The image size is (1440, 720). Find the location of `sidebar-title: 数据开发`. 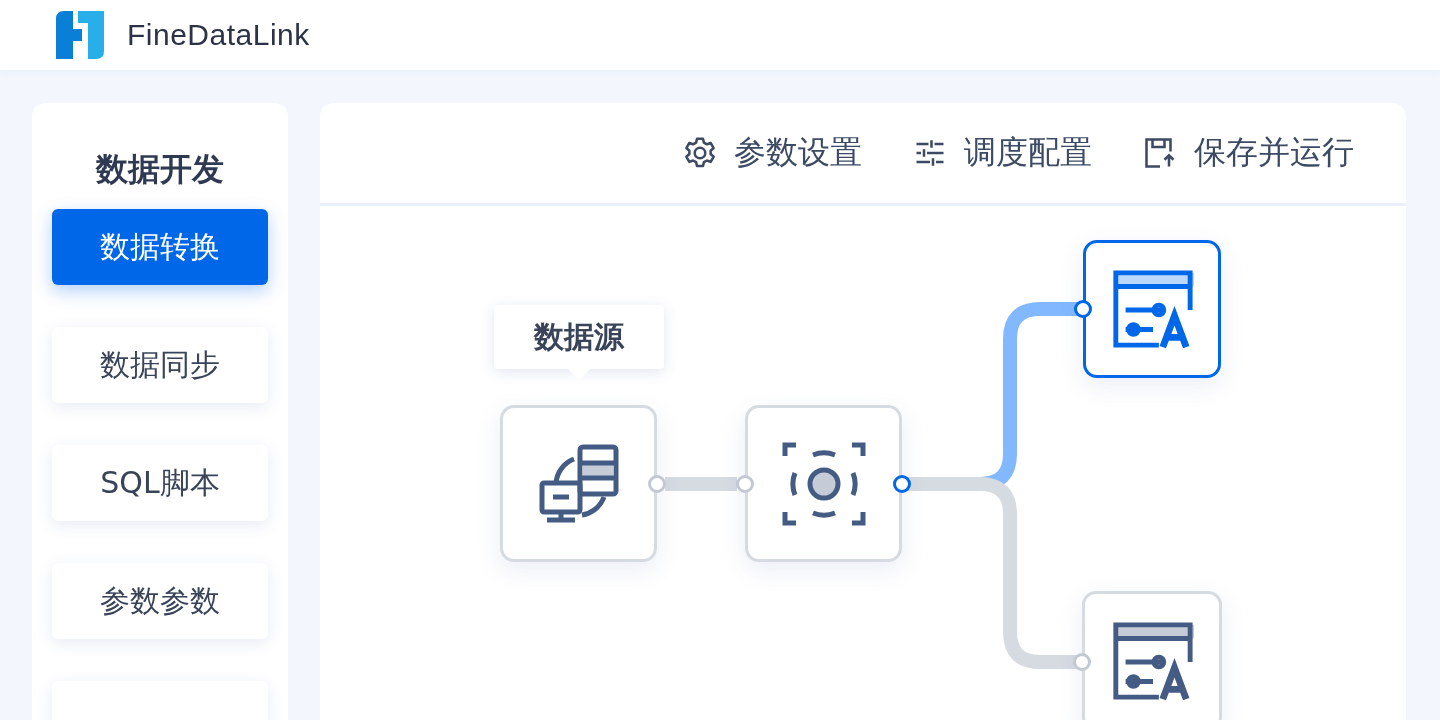

sidebar-title: 数据开发 is located at coordinates (160, 169).